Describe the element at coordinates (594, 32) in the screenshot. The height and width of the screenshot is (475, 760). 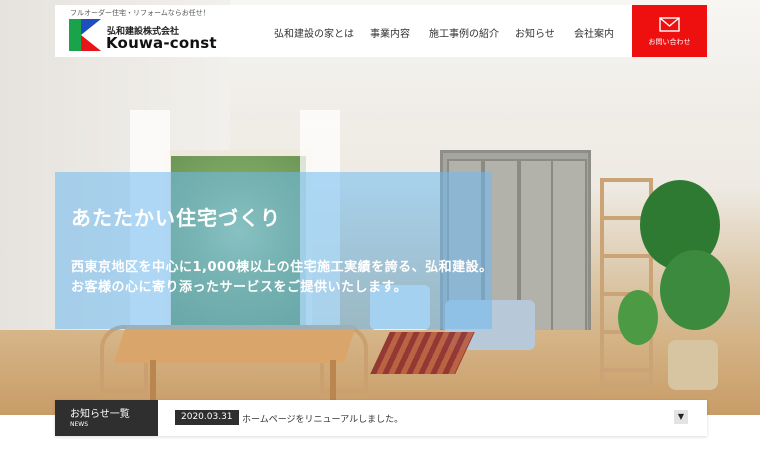
I see `nav-item-company: 会社案内` at that location.